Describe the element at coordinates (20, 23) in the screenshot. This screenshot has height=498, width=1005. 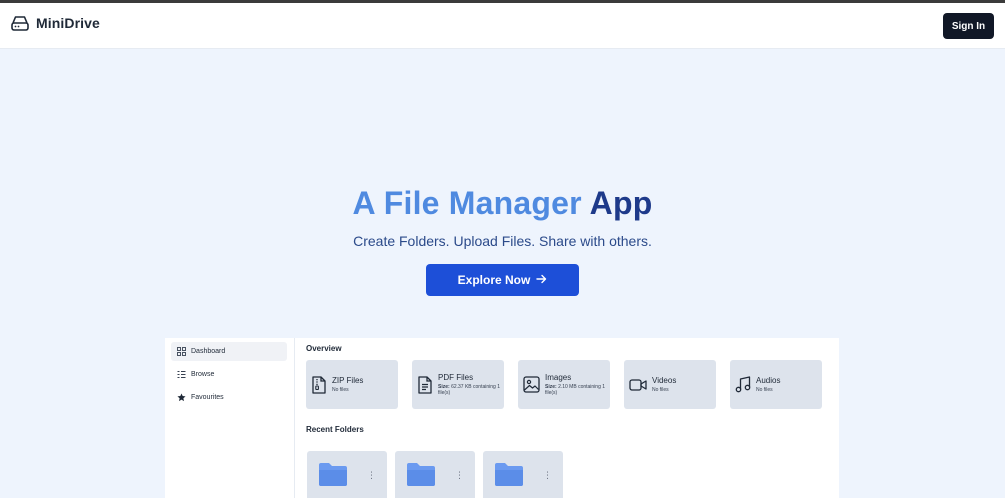
I see `hard-drive-icon` at that location.